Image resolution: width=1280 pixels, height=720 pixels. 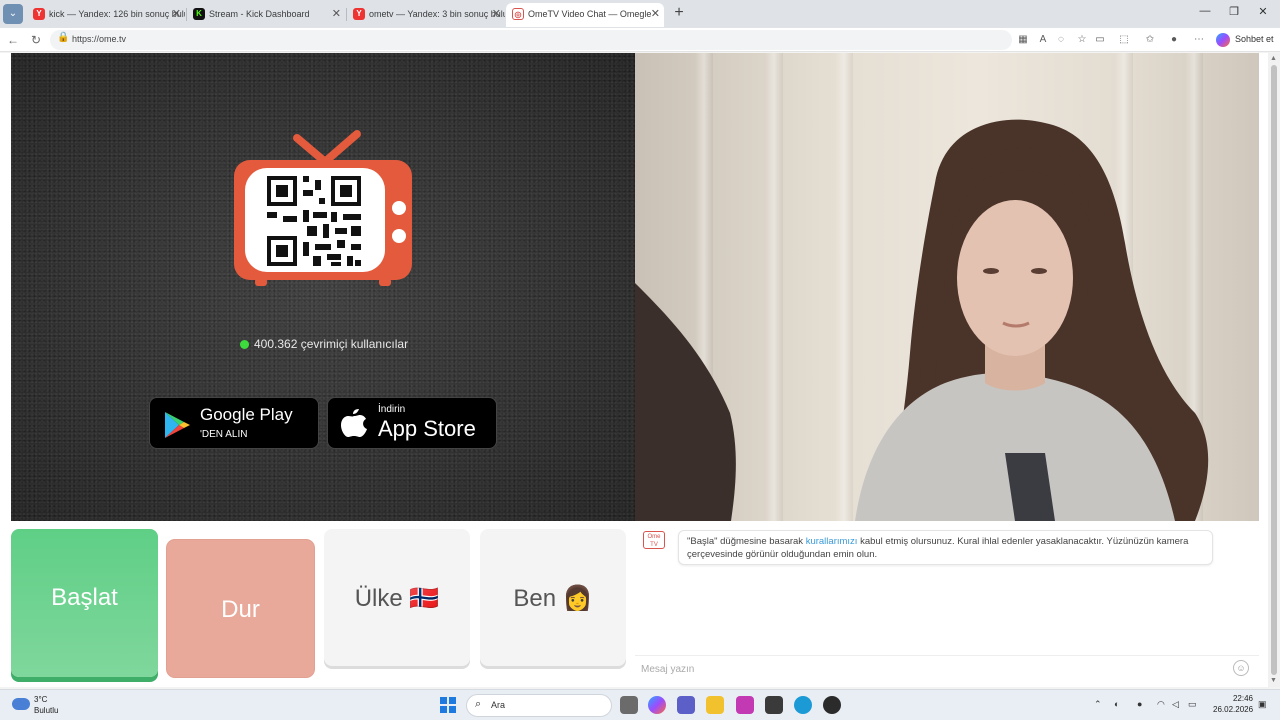 I want to click on edge-browser-icon, so click(x=803, y=705).